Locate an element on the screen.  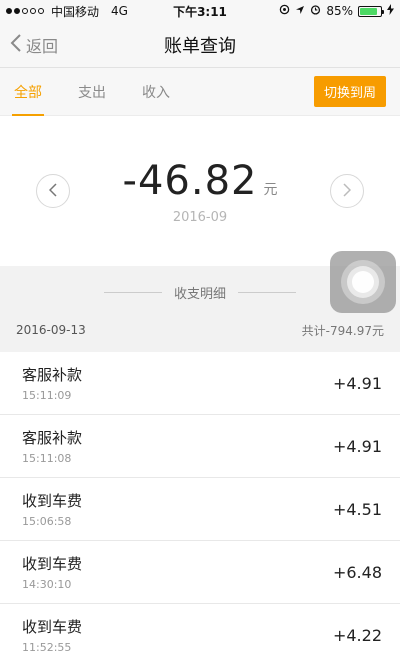
status-left: 中国移动 4G is located at coordinates (67, 11).